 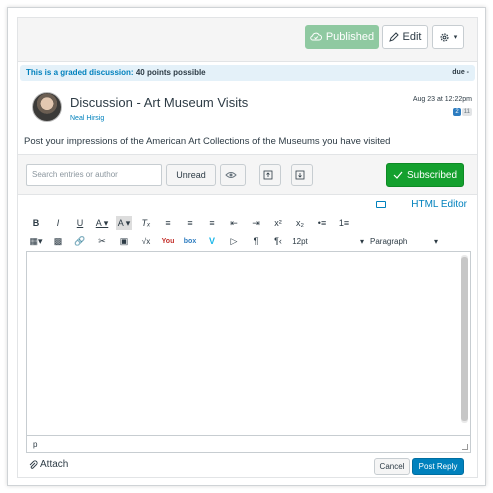 I want to click on post-reply-button: Post Reply, so click(x=438, y=466).